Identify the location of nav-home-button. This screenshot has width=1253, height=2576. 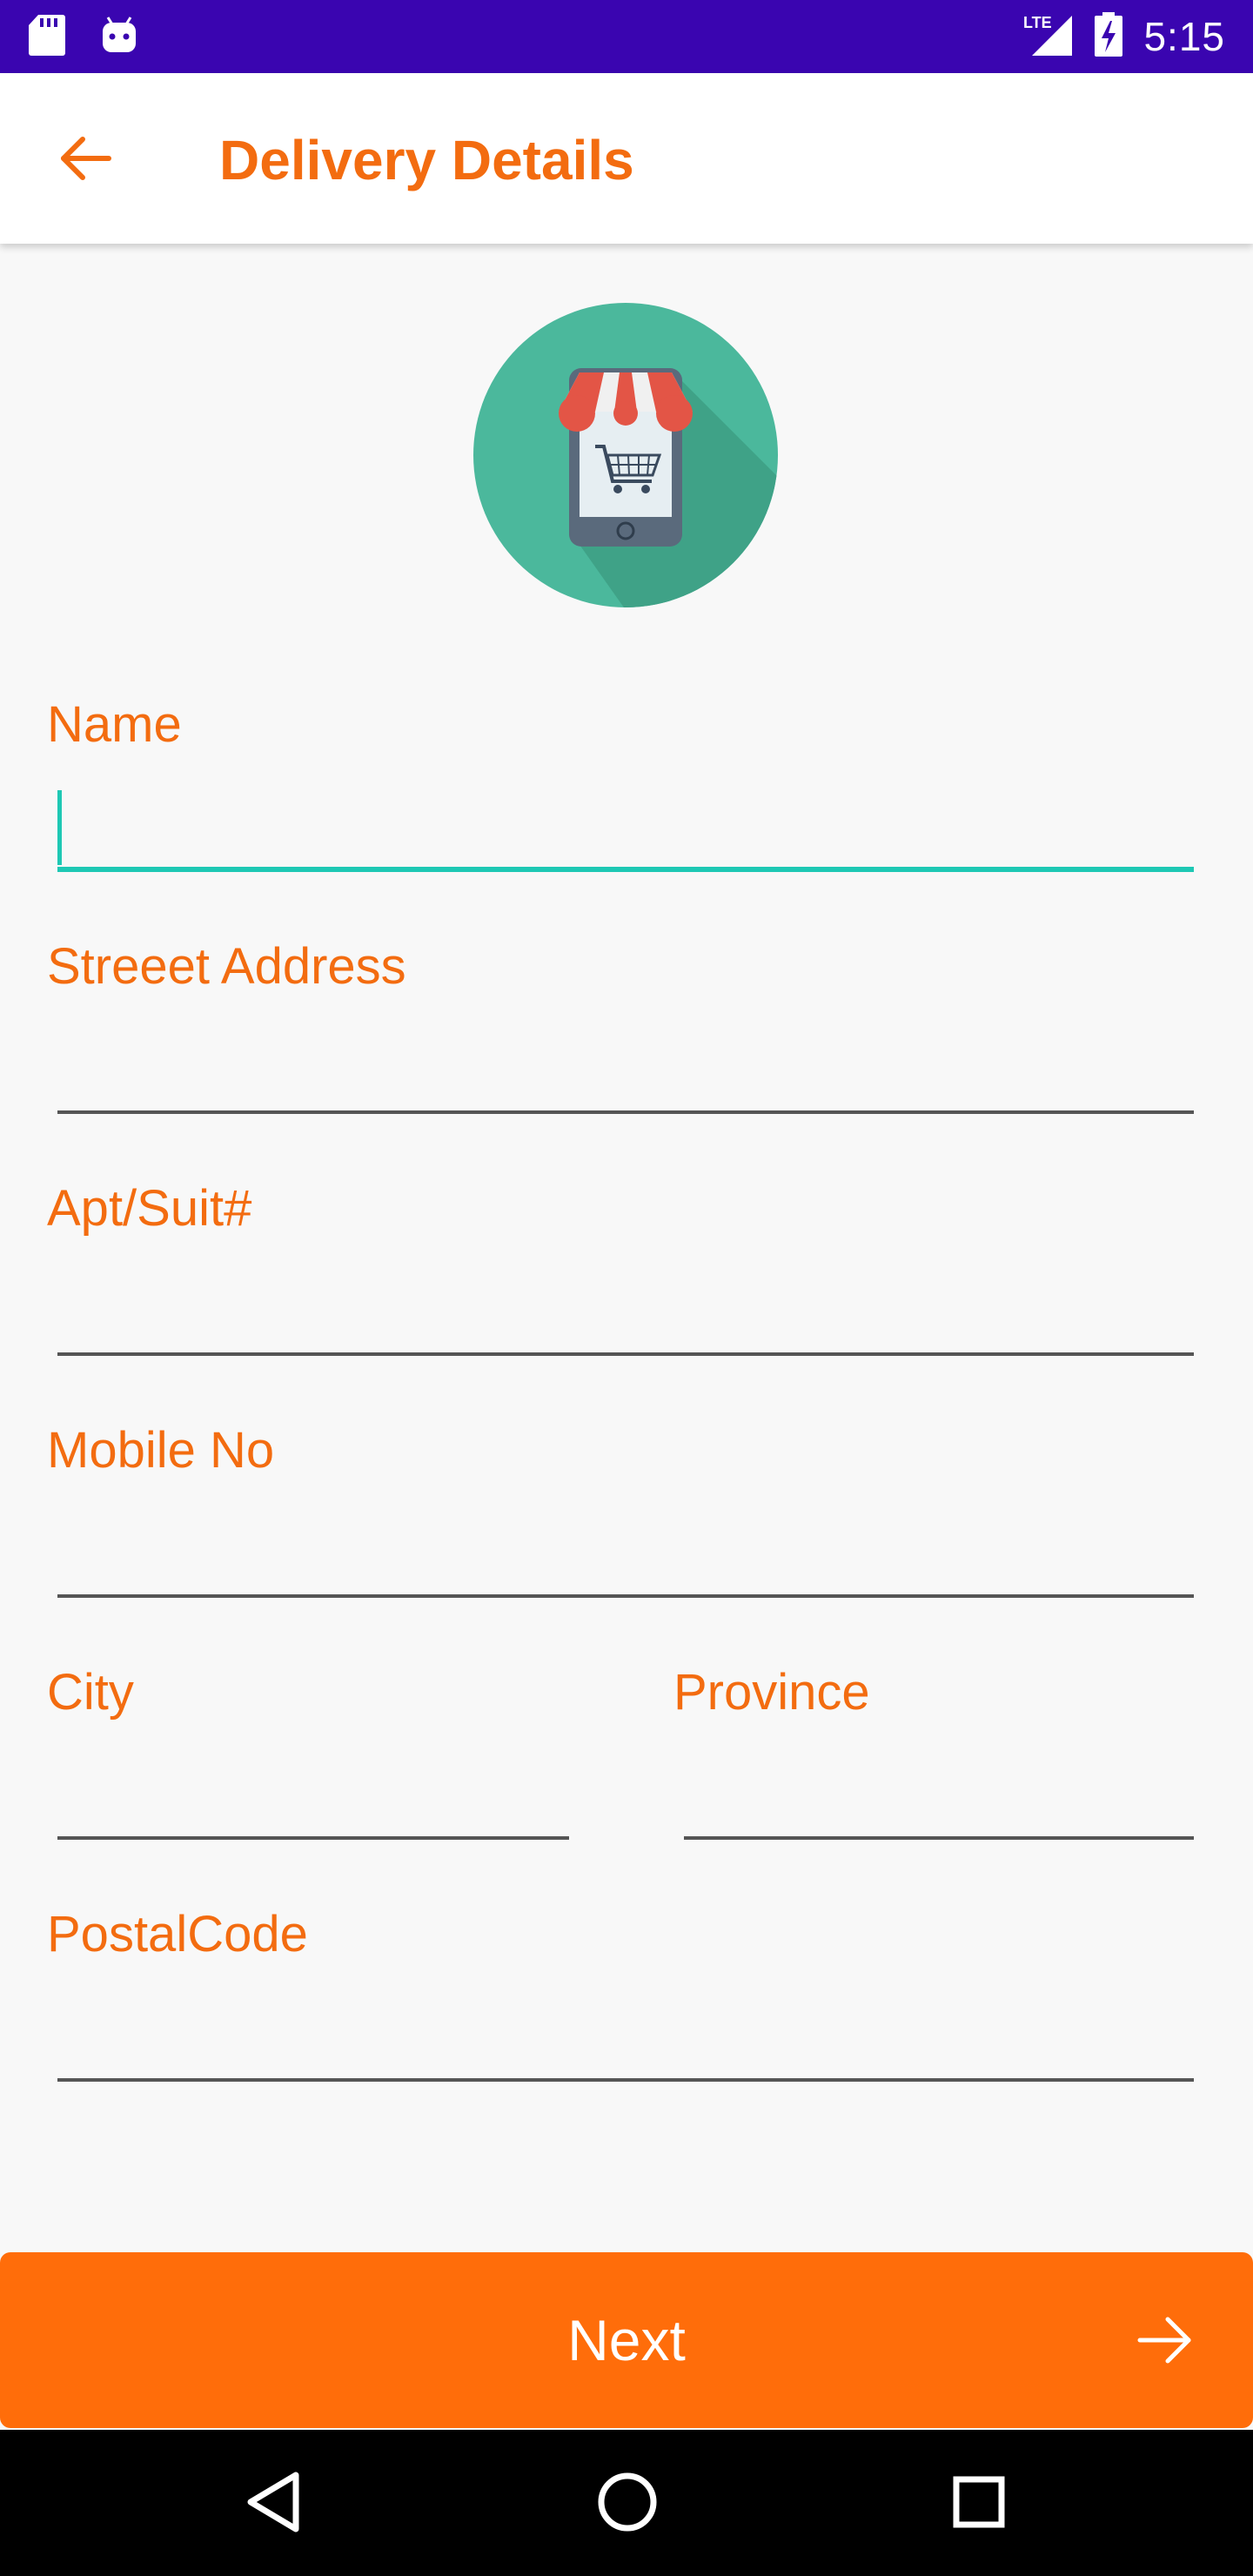
(627, 2502).